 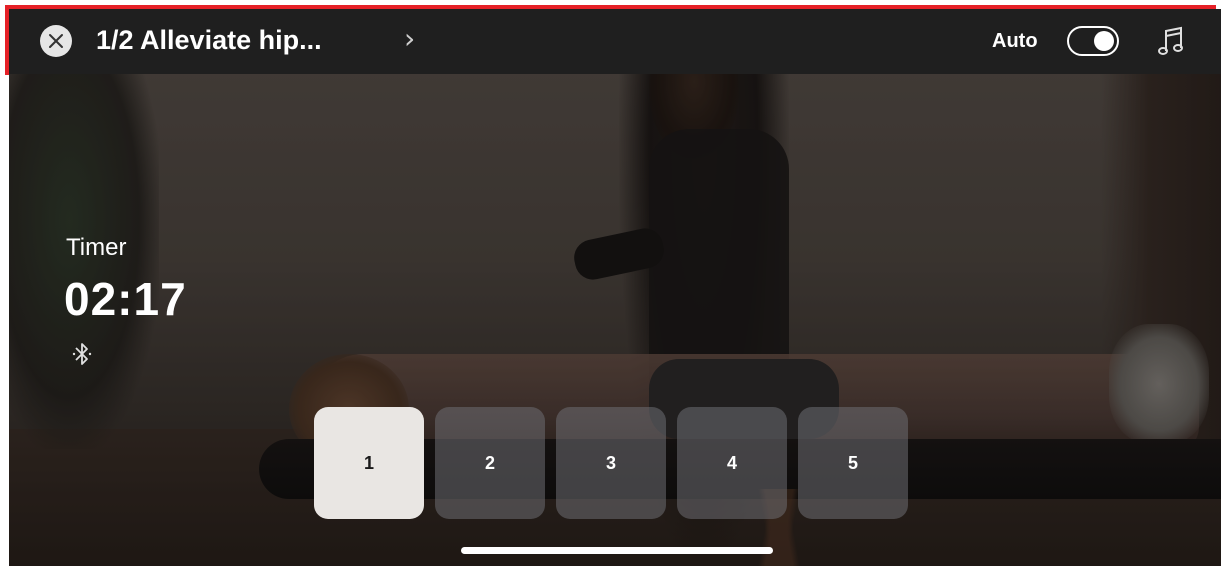 I want to click on home-indicator, so click(x=617, y=550).